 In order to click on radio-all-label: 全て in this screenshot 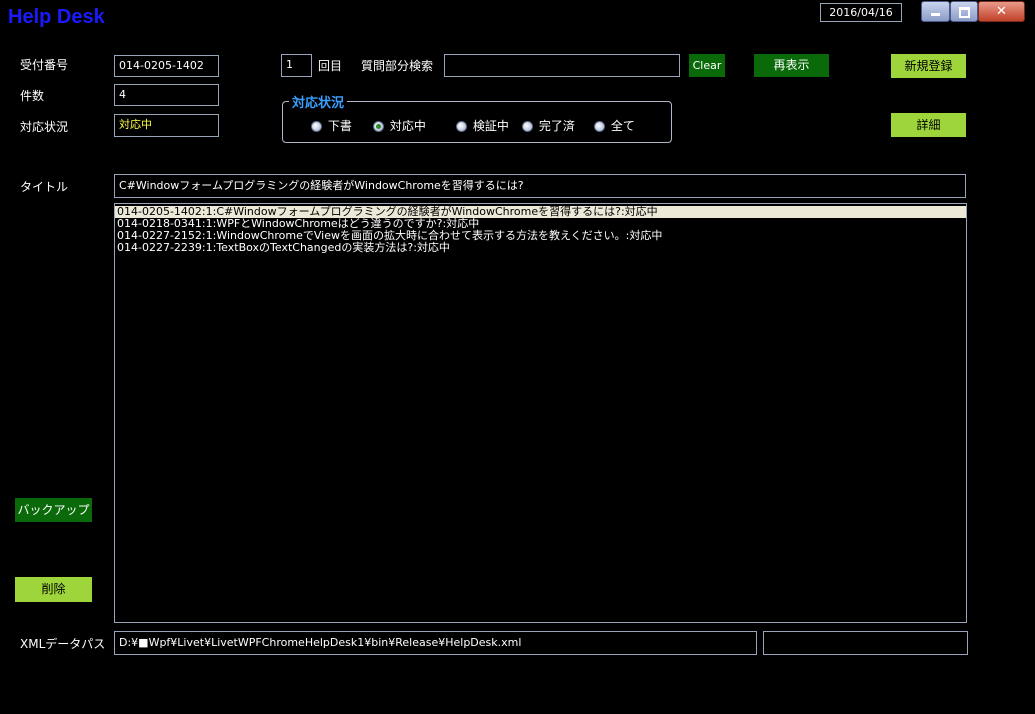, I will do `click(622, 126)`.